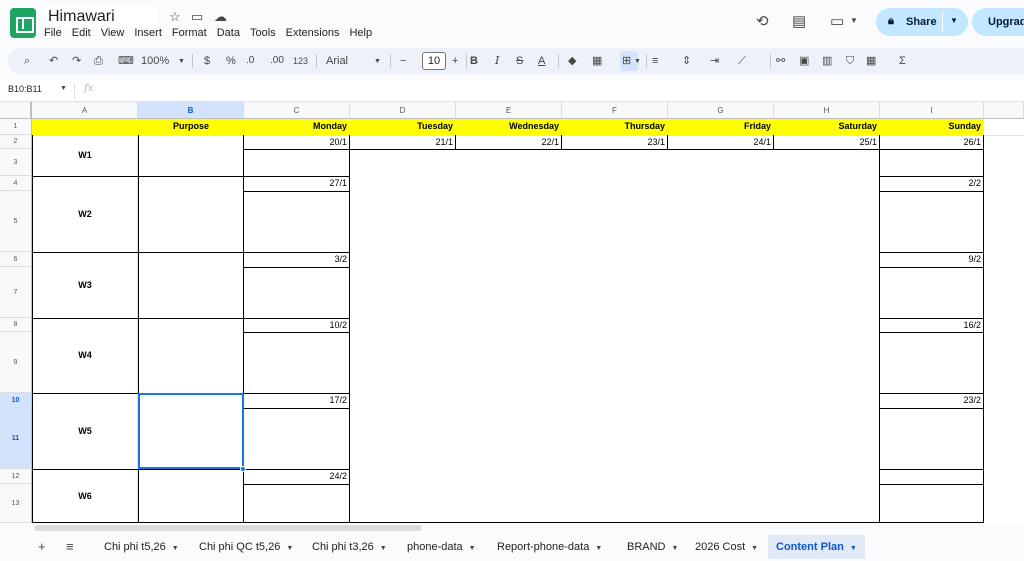 The height and width of the screenshot is (561, 1024). What do you see at coordinates (297, 400) in the screenshot?
I see `date-cell-c10: 17/2` at bounding box center [297, 400].